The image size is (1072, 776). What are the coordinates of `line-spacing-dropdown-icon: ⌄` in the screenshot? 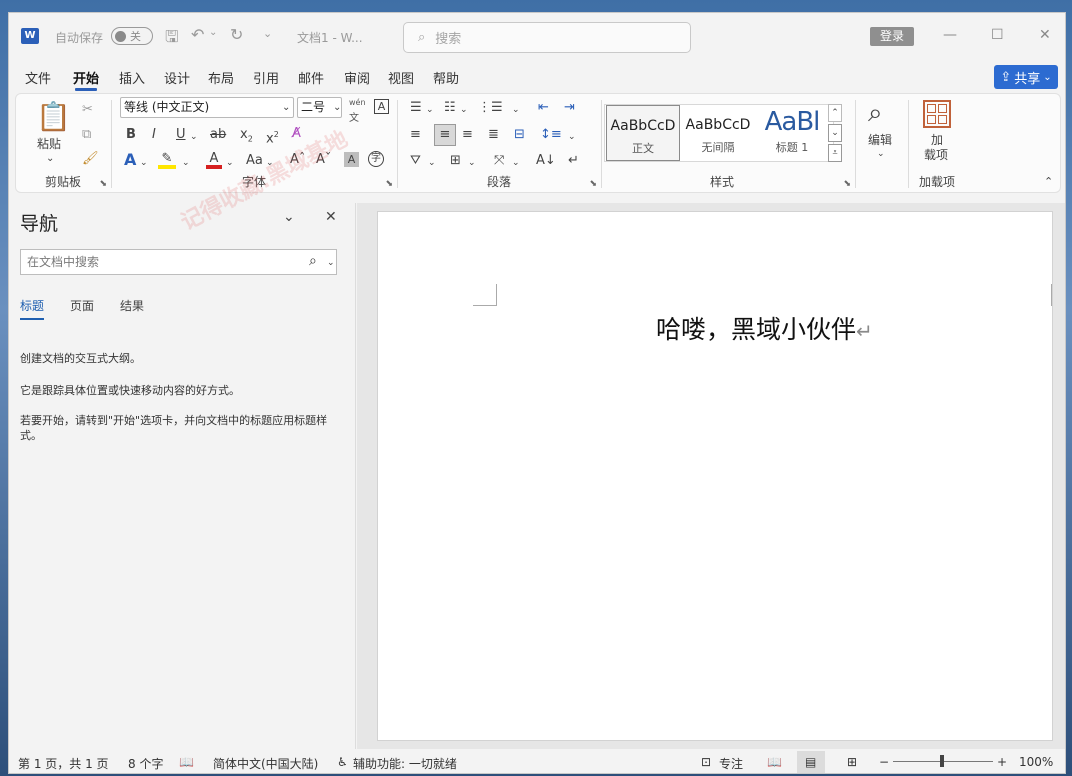 It's located at (572, 137).